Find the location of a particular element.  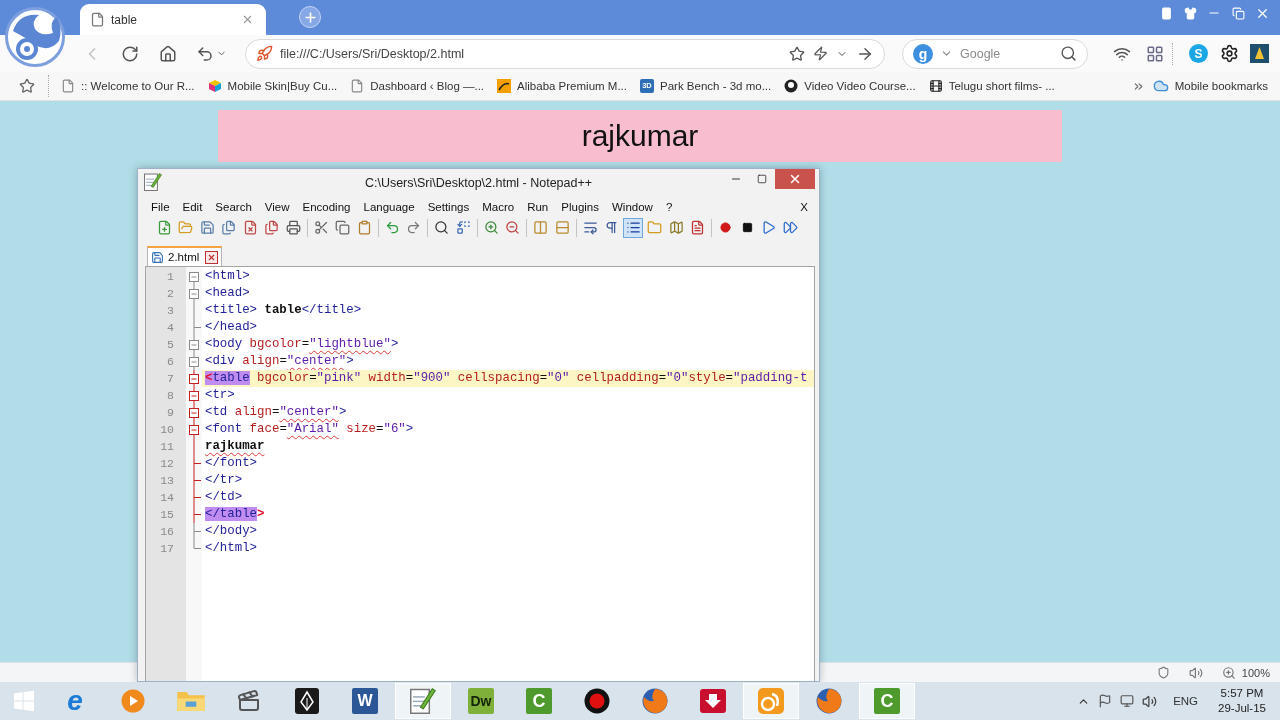

windows-logo-icon is located at coordinates (23, 701).